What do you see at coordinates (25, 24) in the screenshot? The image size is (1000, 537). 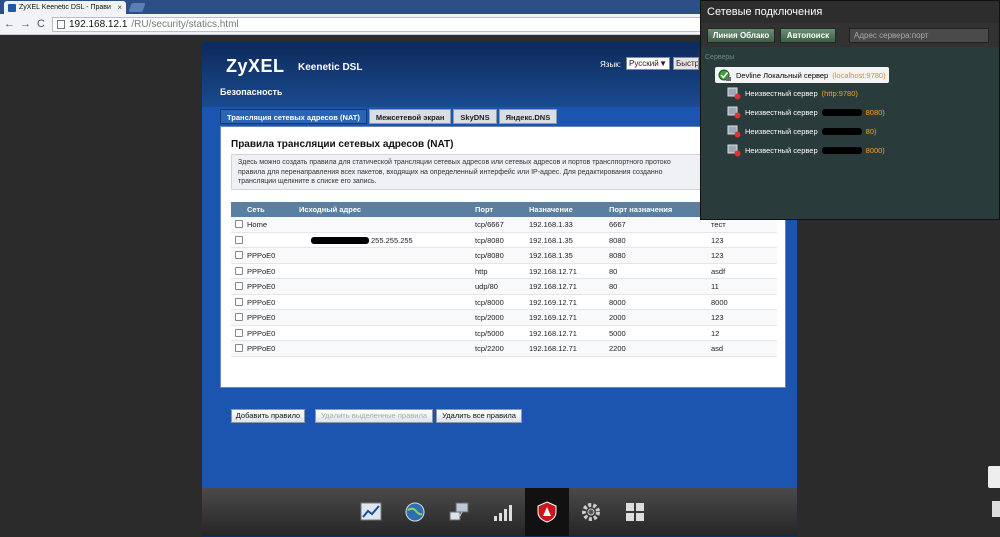 I see `forward-icon: →` at bounding box center [25, 24].